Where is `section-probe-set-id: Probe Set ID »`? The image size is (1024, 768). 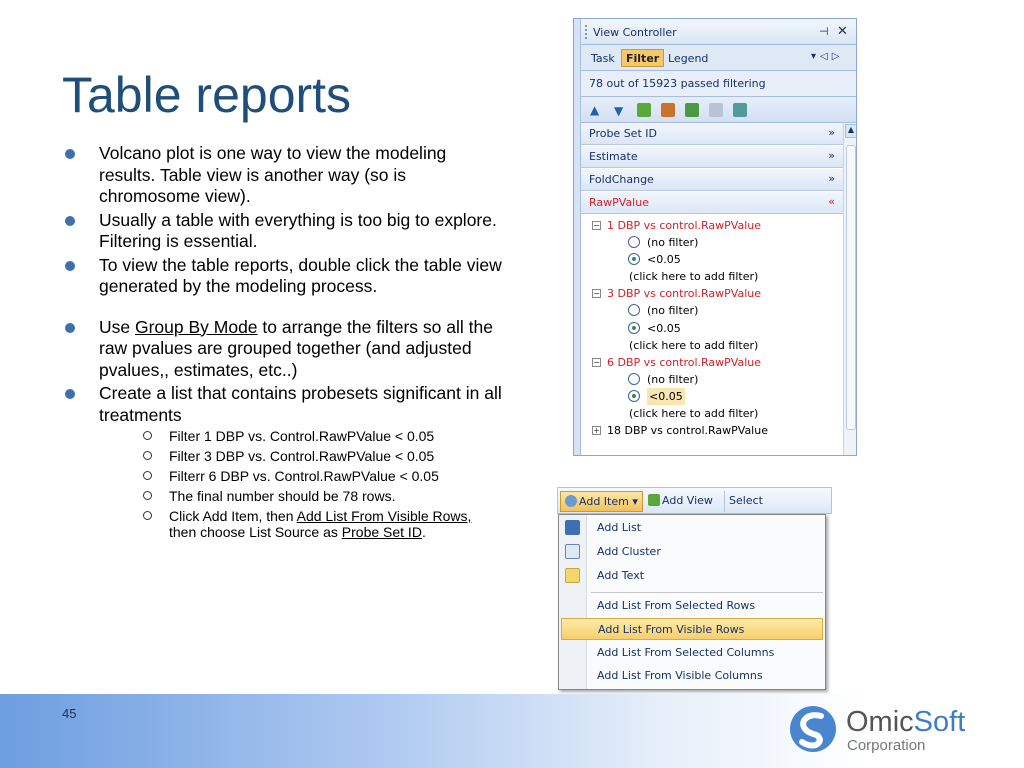 section-probe-set-id: Probe Set ID » is located at coordinates (712, 134).